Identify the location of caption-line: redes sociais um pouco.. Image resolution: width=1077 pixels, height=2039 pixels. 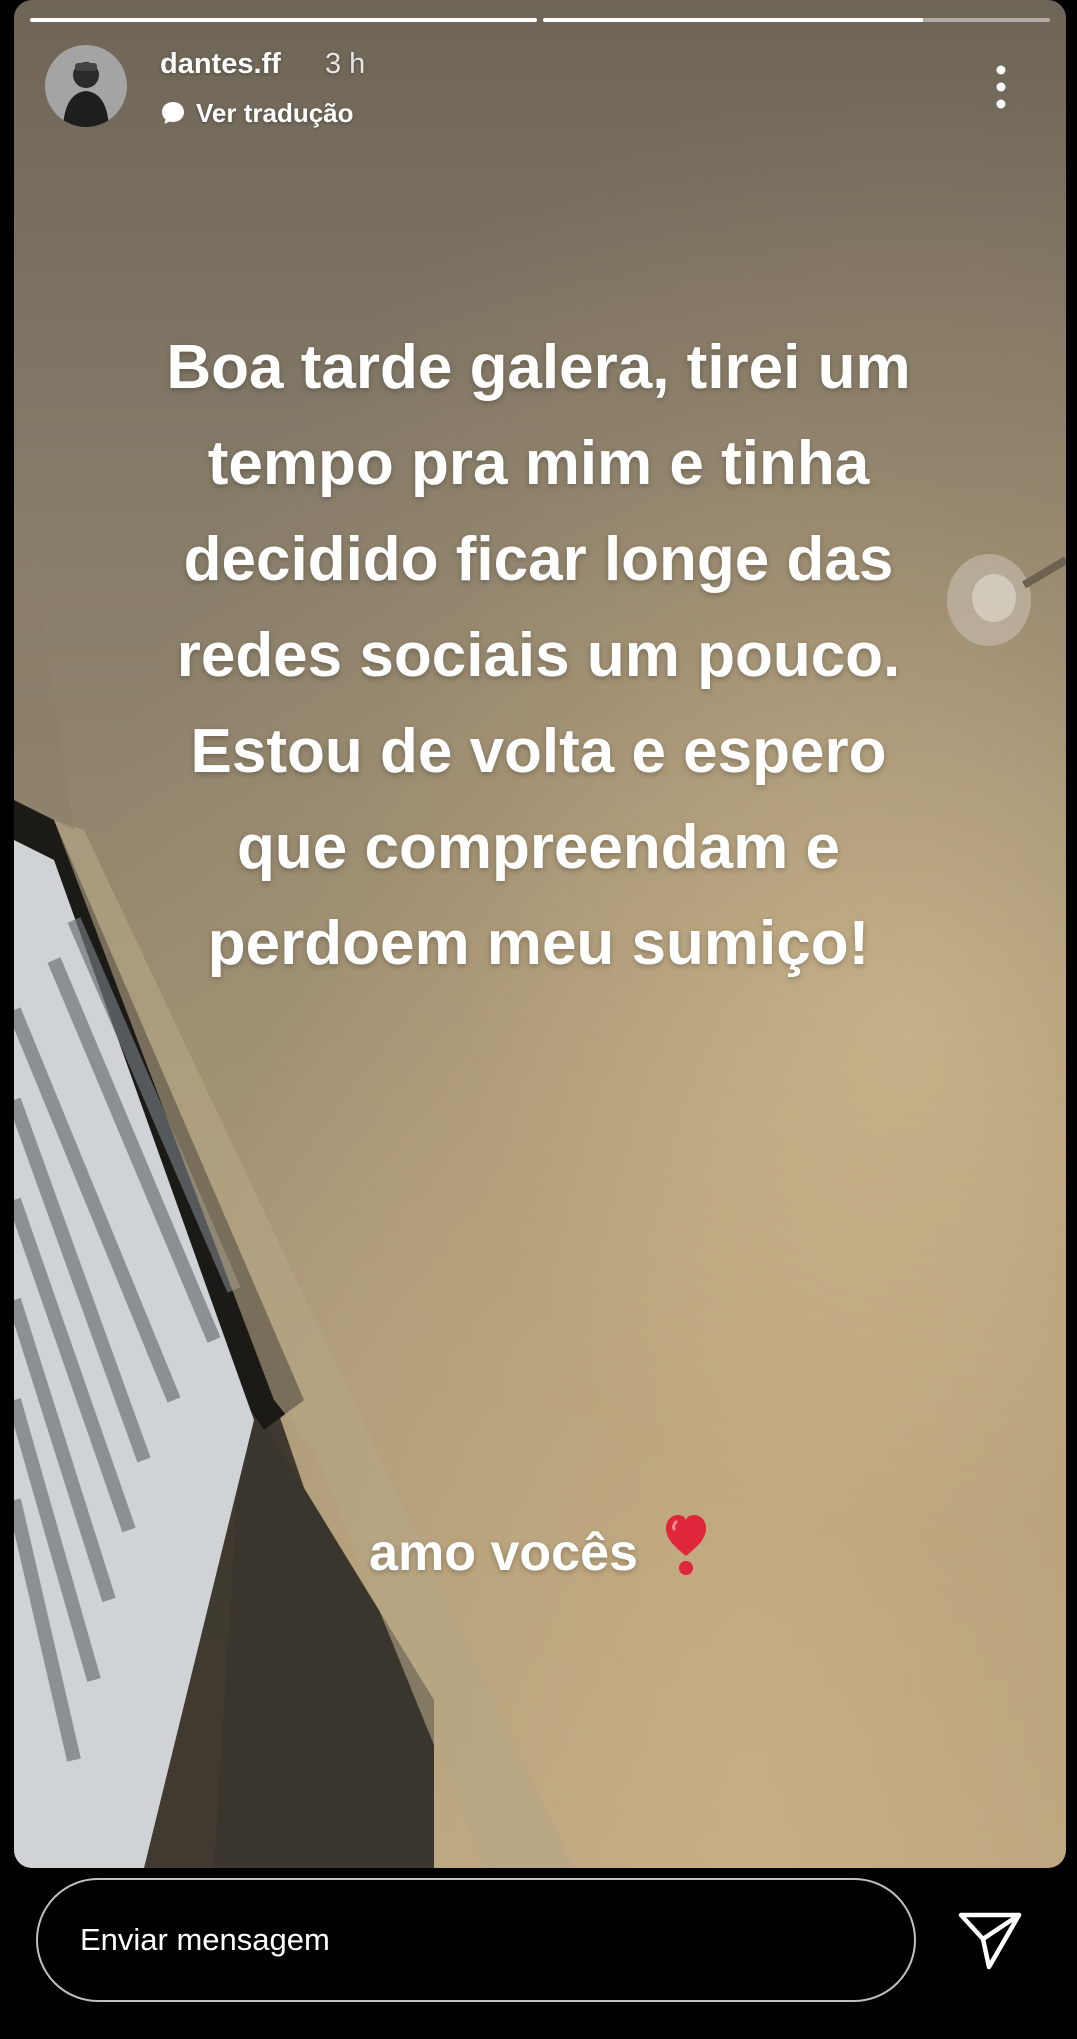
(538, 655).